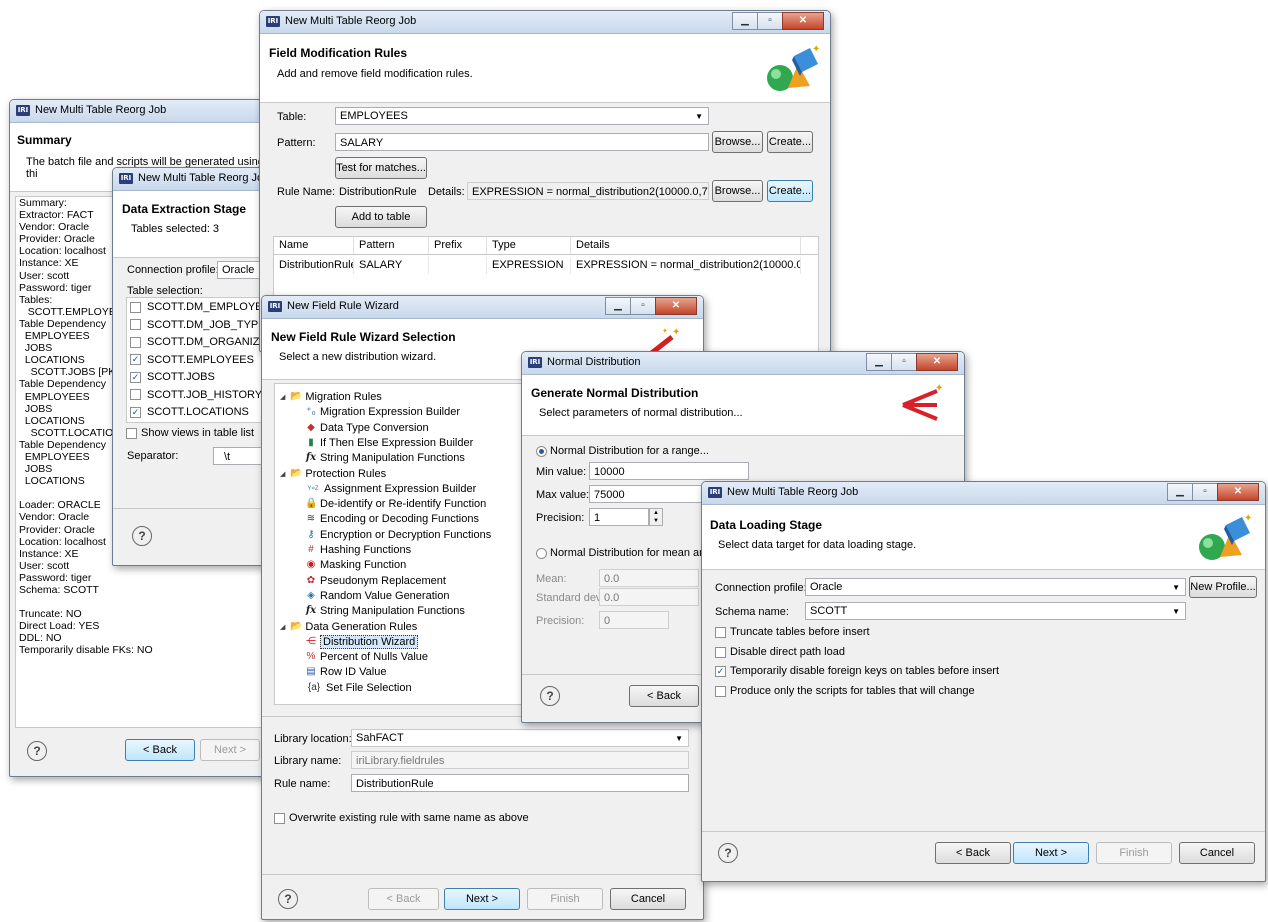  What do you see at coordinates (520, 783) in the screenshot?
I see `rule-name-input: DistributionRule` at bounding box center [520, 783].